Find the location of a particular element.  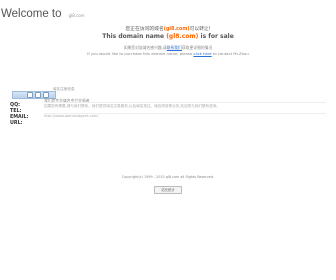

sale-notice-cn-prefix: 您正在访问的域名 is located at coordinates (144, 29).